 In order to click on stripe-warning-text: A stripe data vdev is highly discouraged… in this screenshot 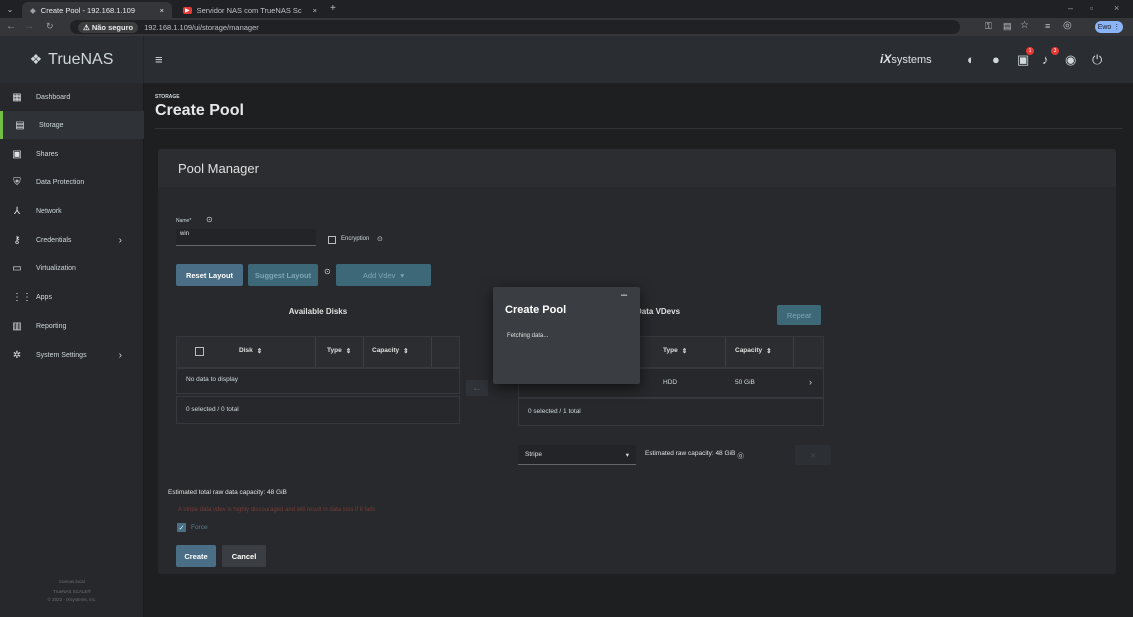, I will do `click(277, 510)`.